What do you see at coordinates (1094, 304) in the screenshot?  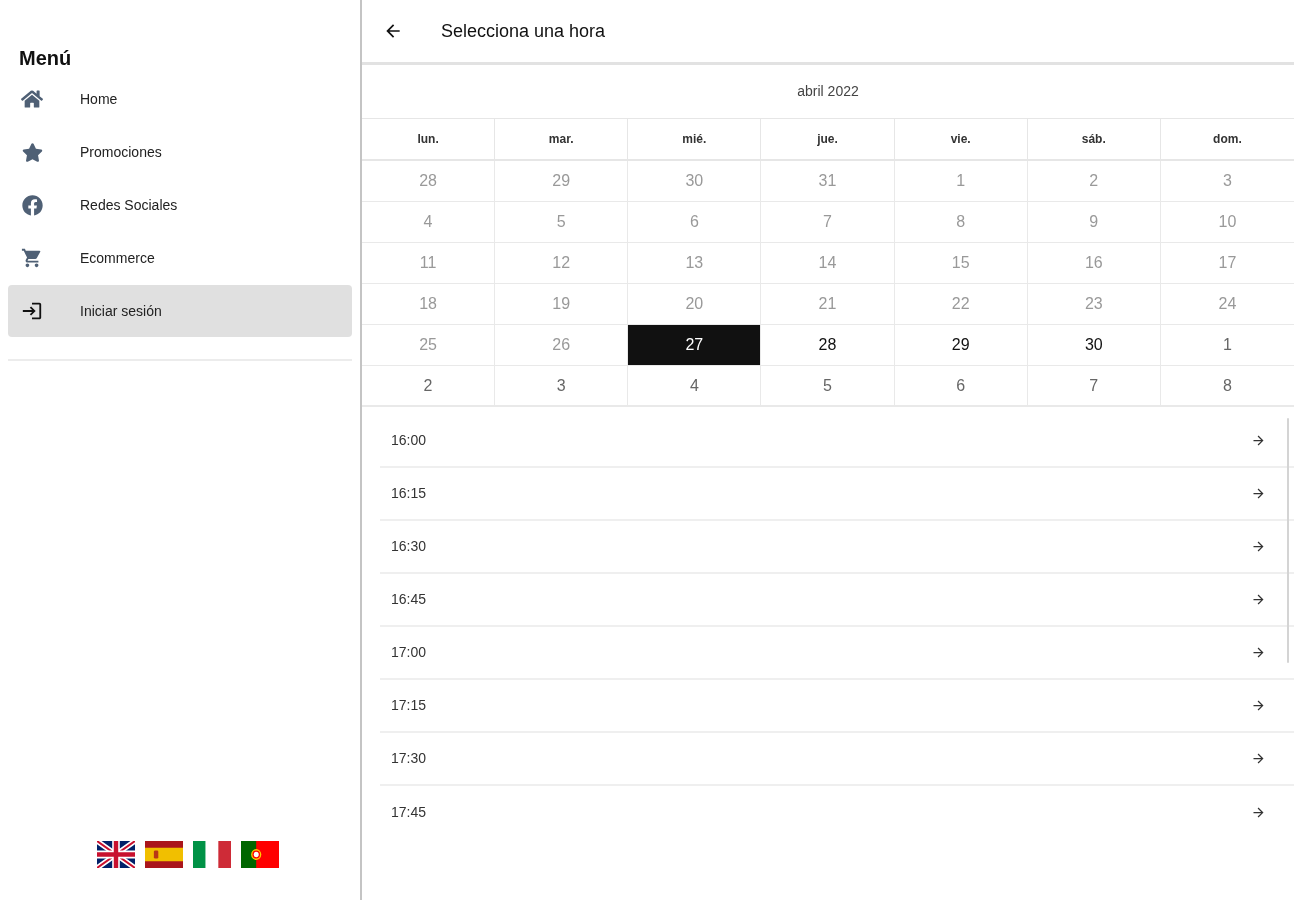 I see `calendar-day: 23` at bounding box center [1094, 304].